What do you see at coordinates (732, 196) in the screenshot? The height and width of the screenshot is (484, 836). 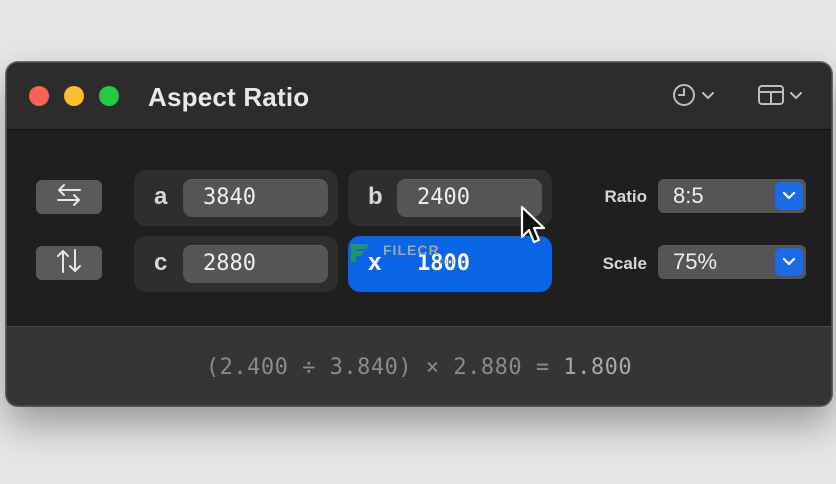 I see `ratio-select: 8:5` at bounding box center [732, 196].